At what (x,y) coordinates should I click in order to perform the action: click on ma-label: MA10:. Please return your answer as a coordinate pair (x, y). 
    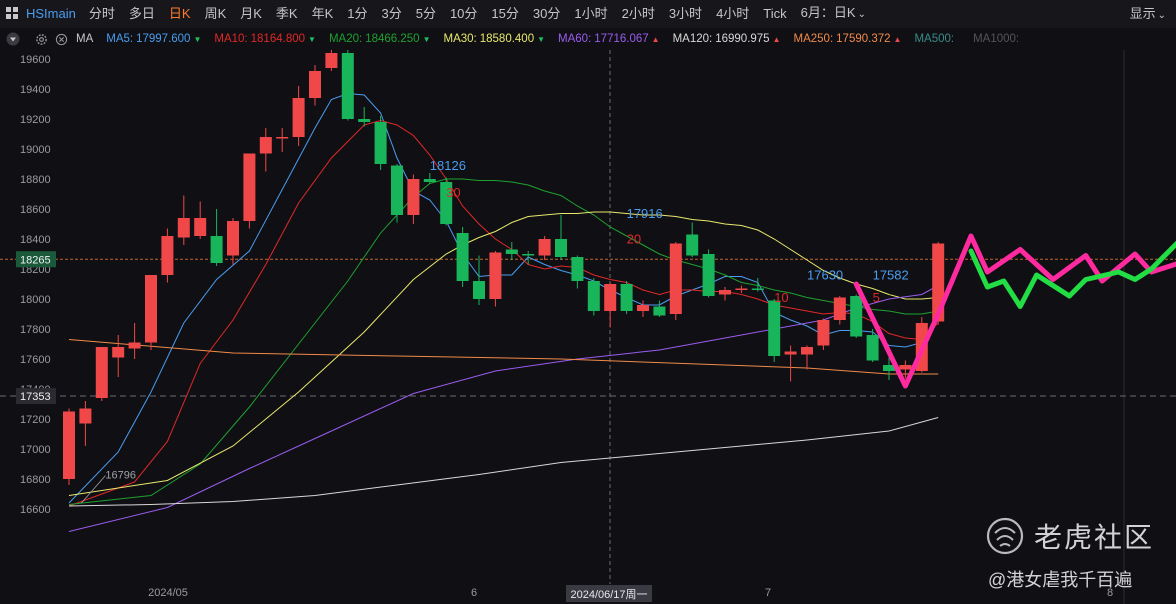
    Looking at the image, I should click on (231, 39).